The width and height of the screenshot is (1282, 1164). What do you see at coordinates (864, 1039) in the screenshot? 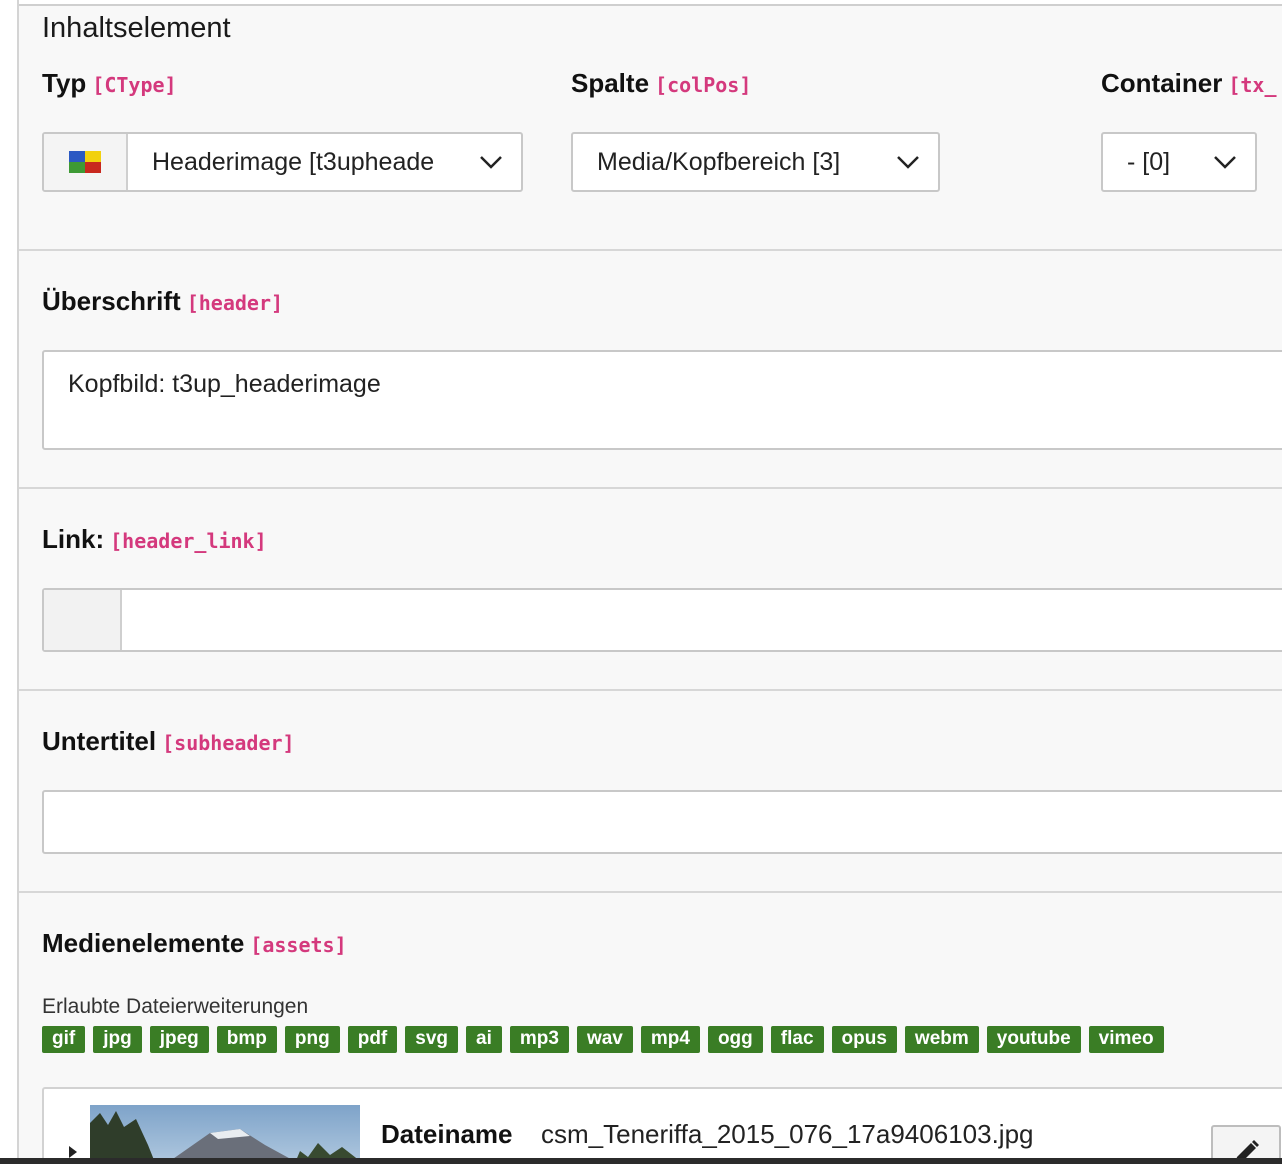
I see `extension-tag: opus` at bounding box center [864, 1039].